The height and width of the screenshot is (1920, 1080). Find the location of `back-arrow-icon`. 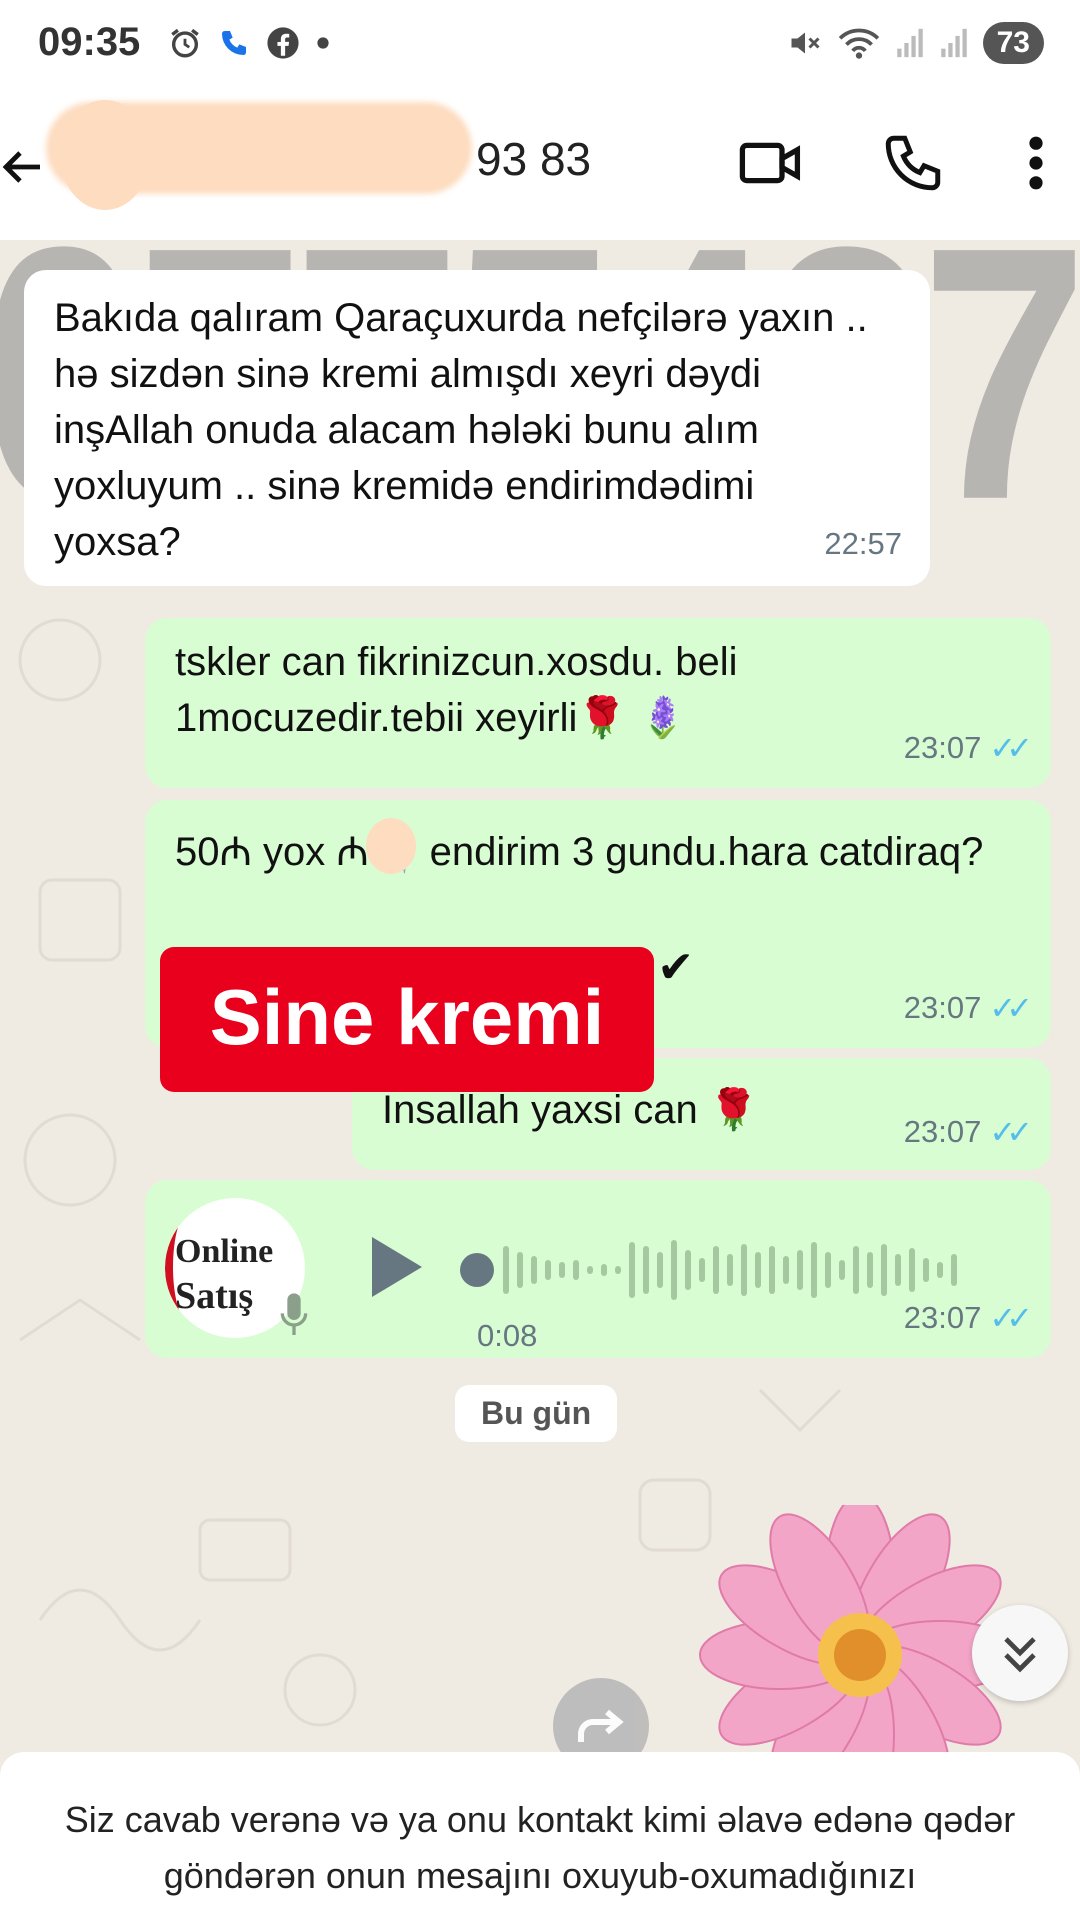

back-arrow-icon is located at coordinates (24, 167).